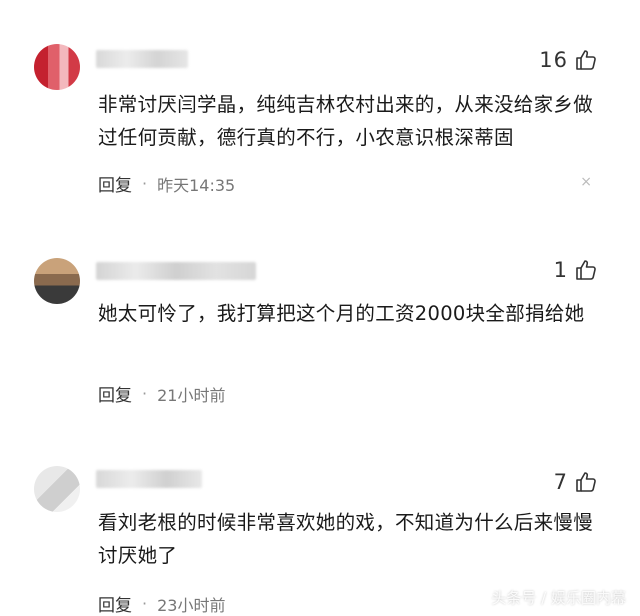 Image resolution: width=640 pixels, height=616 pixels. I want to click on like-count: 7, so click(560, 482).